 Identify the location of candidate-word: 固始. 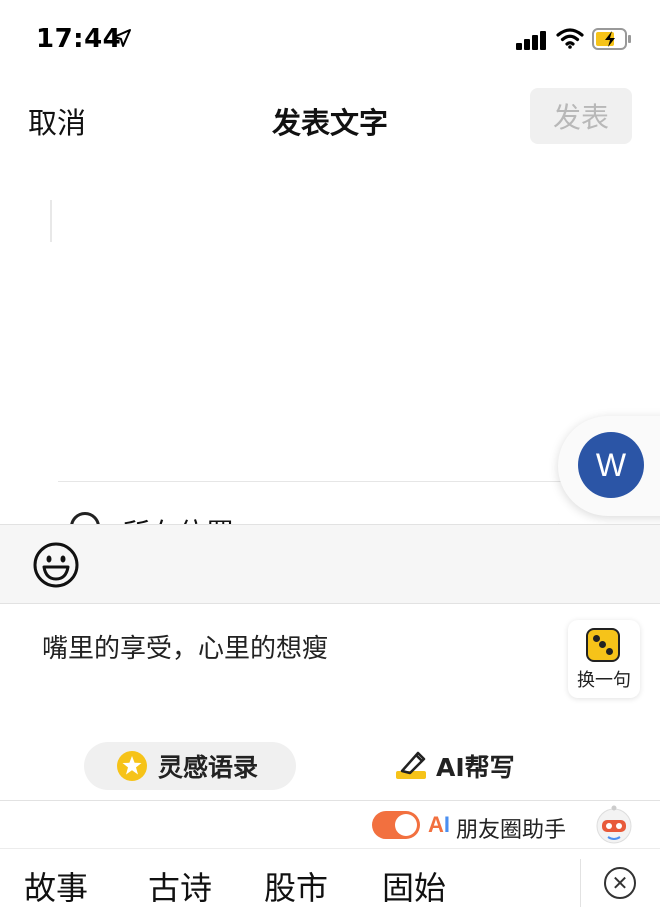
(414, 886).